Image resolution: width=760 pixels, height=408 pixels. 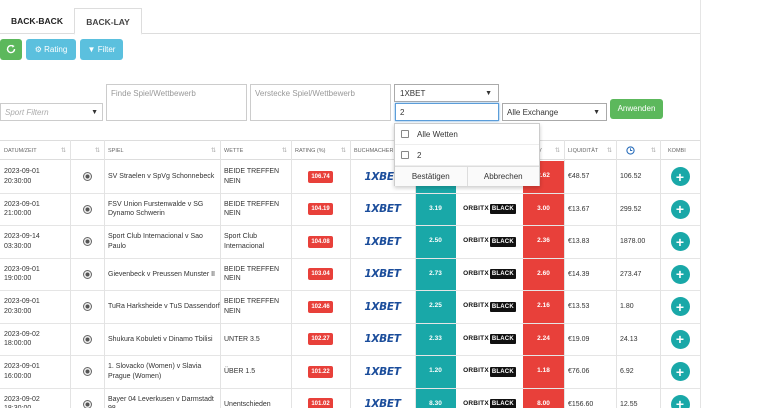 I want to click on back-odds-cell: 2.25, so click(x=435, y=307).